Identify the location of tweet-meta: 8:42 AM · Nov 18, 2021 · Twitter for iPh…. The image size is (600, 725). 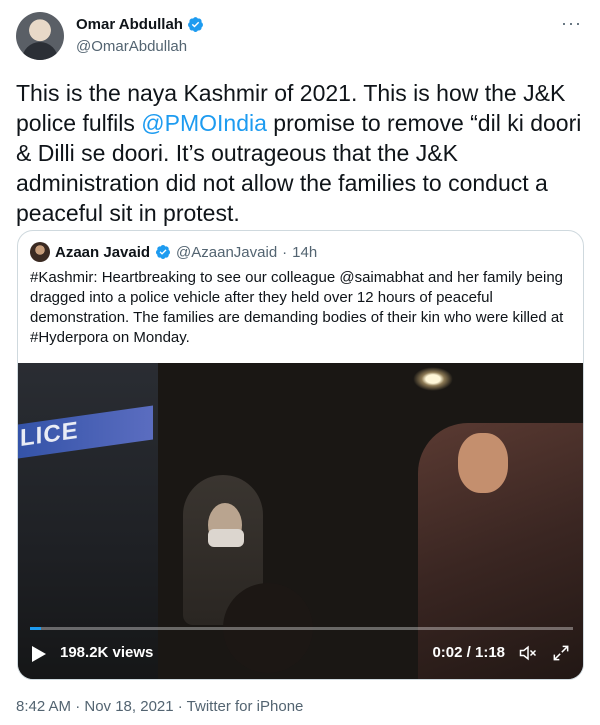
(159, 706).